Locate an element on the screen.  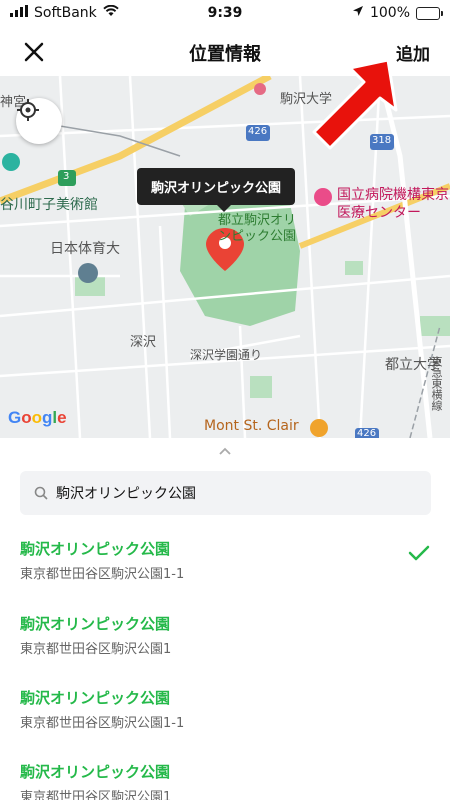
checkmark-icon is located at coordinates (419, 553).